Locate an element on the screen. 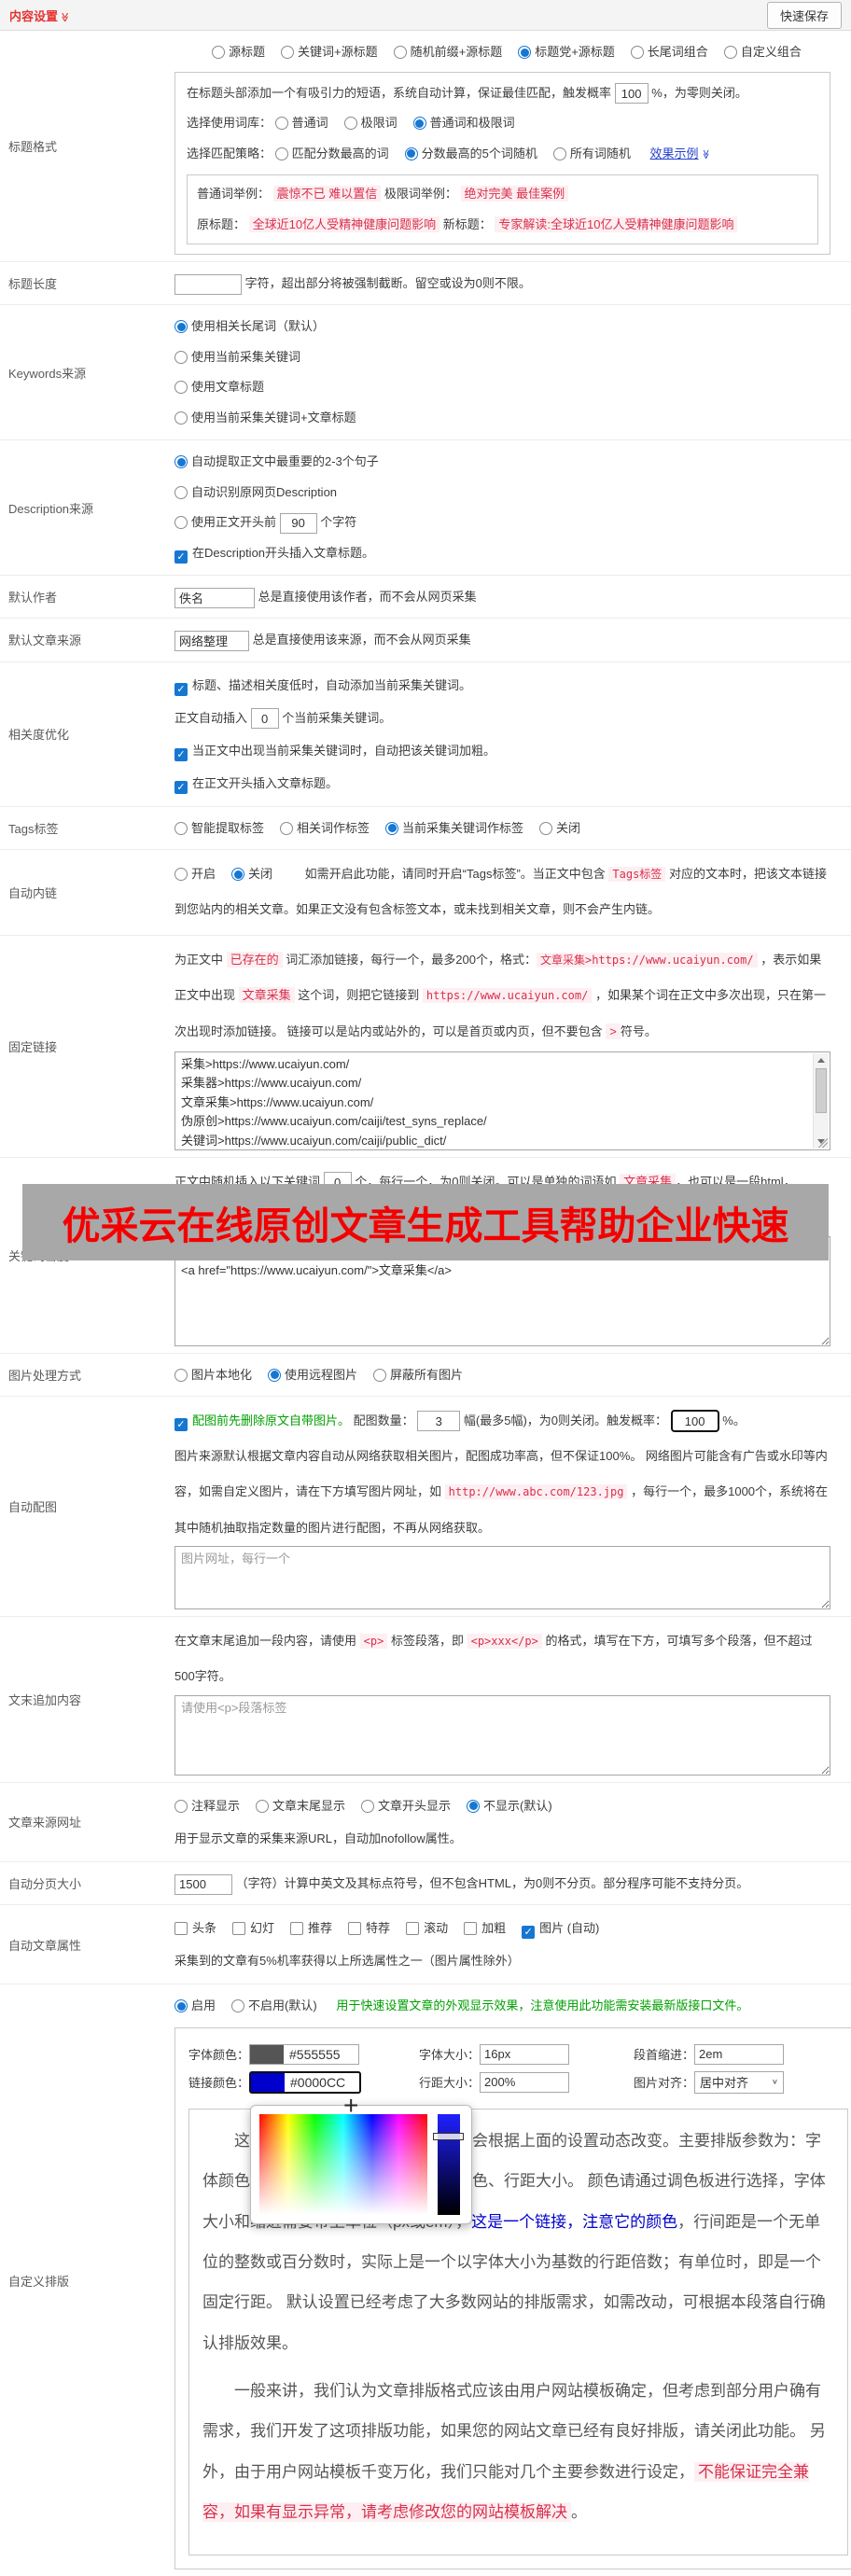 The width and height of the screenshot is (851, 2576). checkbox-option: 头条 is located at coordinates (195, 1928).